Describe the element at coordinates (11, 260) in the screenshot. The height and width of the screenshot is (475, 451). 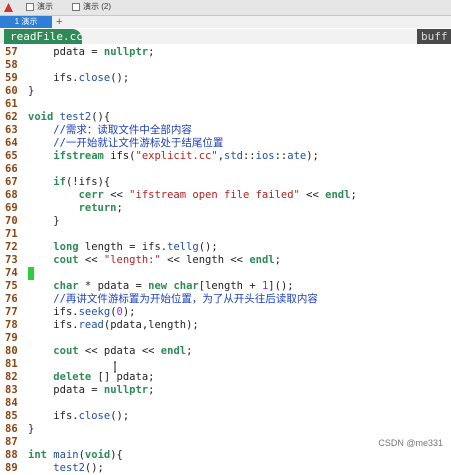
I see `line-number: 73` at that location.